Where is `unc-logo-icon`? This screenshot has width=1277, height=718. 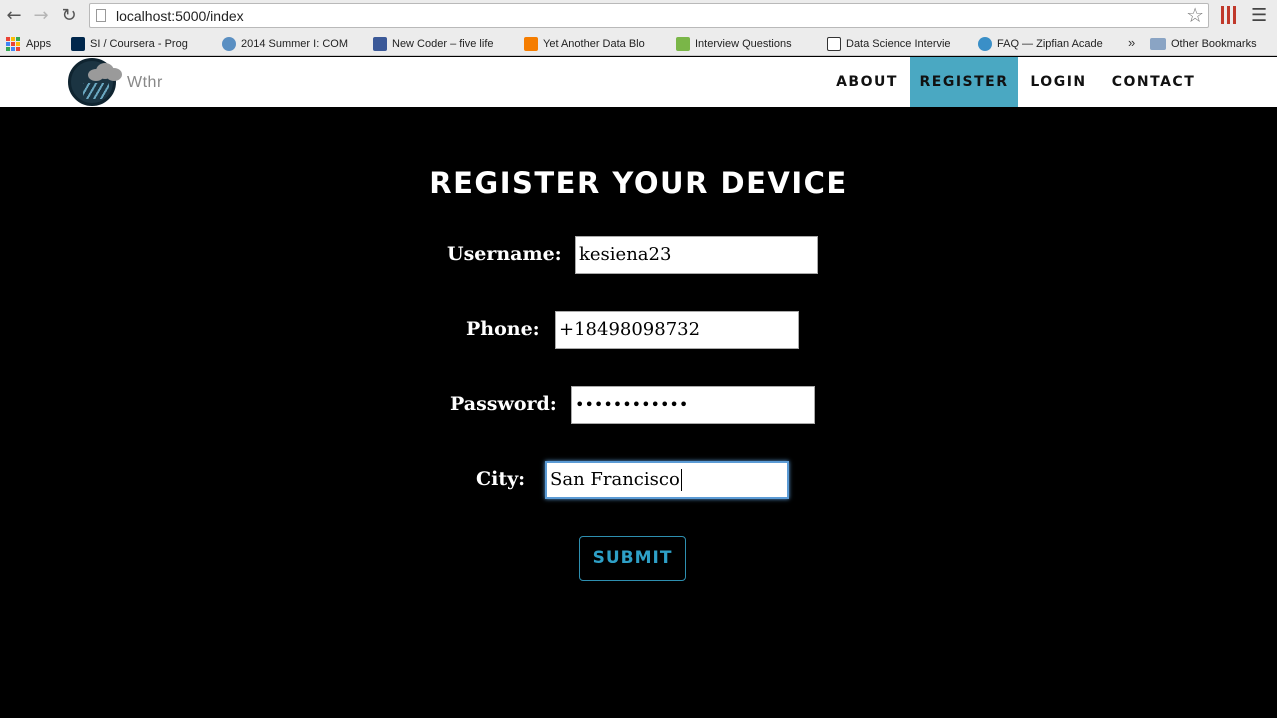 unc-logo-icon is located at coordinates (229, 43).